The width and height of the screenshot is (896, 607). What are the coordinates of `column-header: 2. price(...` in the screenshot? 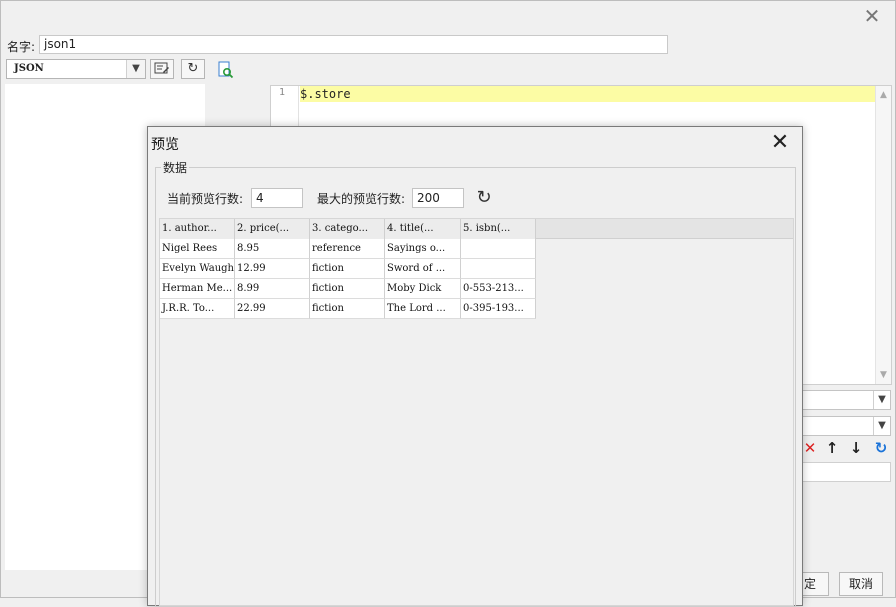 It's located at (272, 229).